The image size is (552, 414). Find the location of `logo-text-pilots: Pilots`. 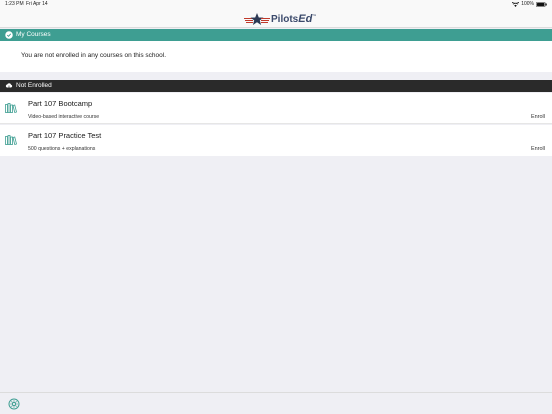

logo-text-pilots: Pilots is located at coordinates (285, 19).